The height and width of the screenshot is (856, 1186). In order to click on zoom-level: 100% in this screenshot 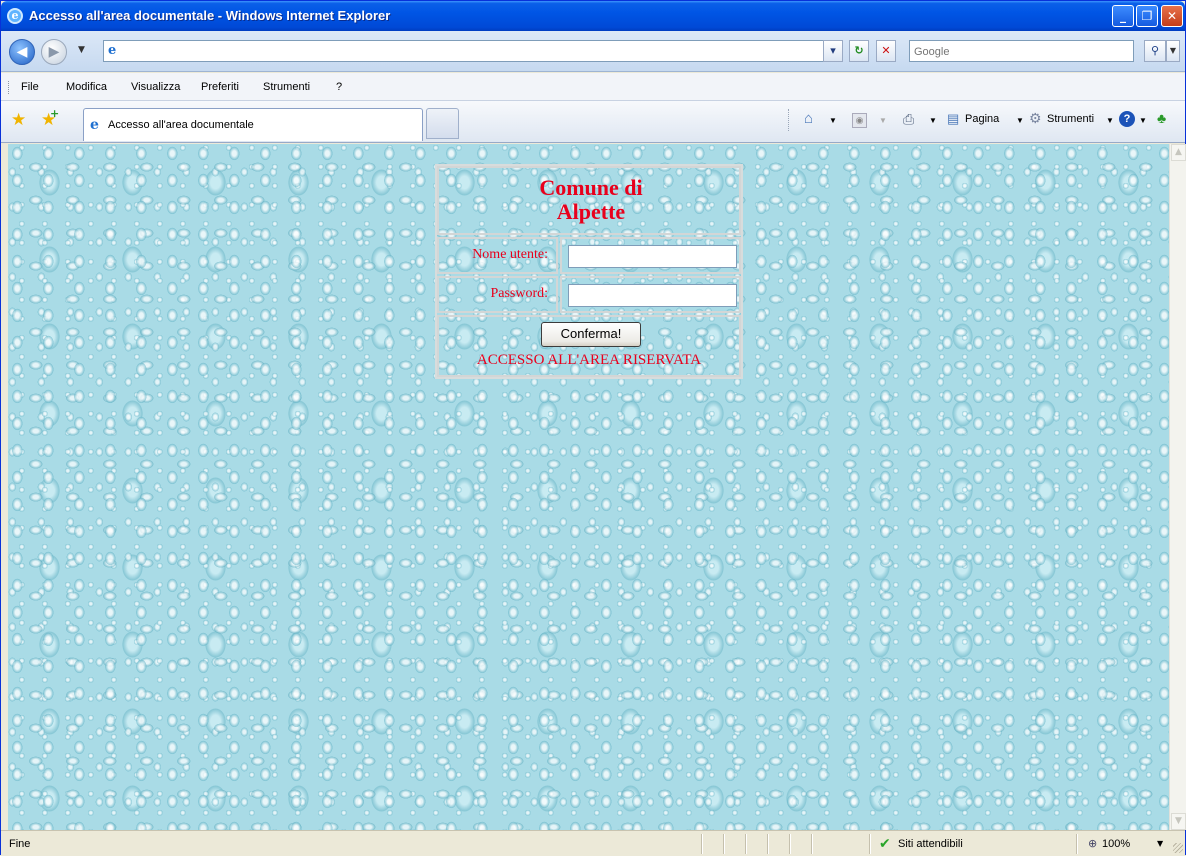, I will do `click(1116, 844)`.